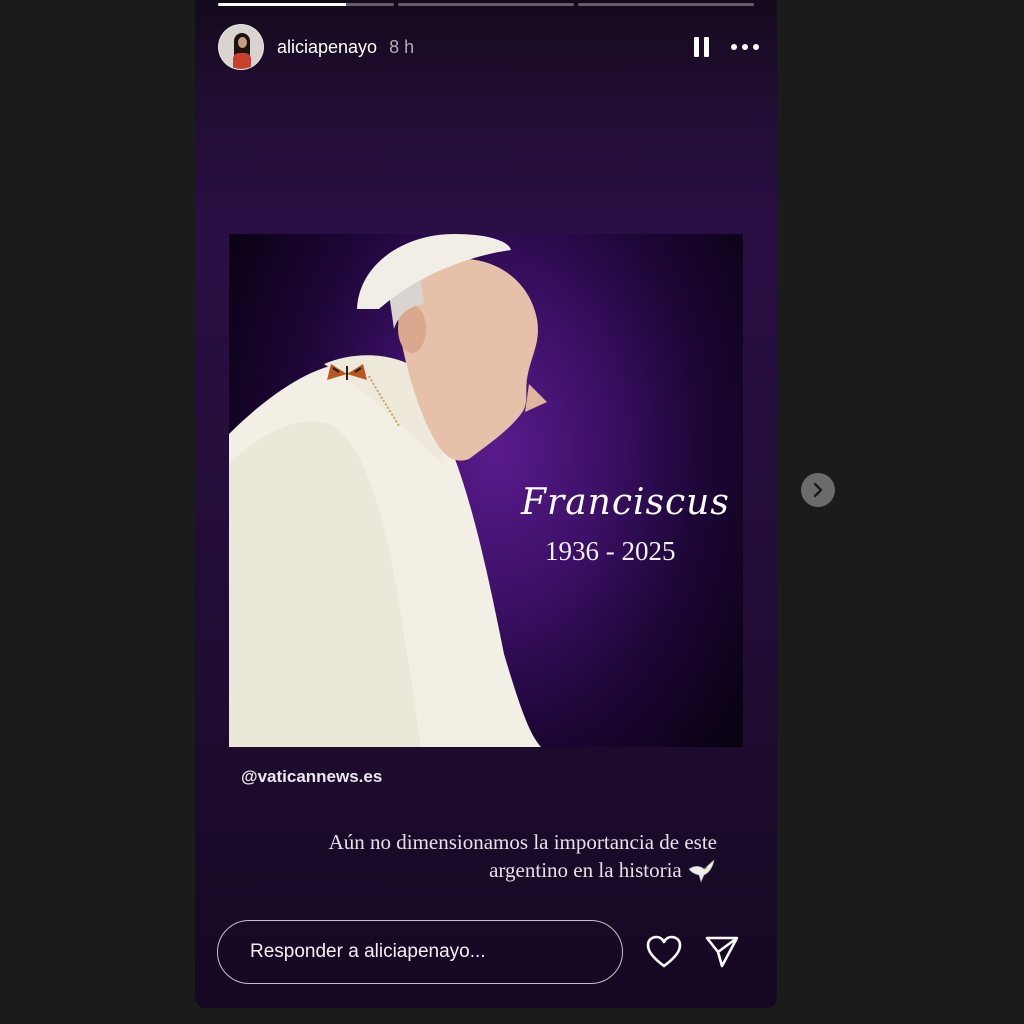  What do you see at coordinates (241, 47) in the screenshot?
I see `avatar` at bounding box center [241, 47].